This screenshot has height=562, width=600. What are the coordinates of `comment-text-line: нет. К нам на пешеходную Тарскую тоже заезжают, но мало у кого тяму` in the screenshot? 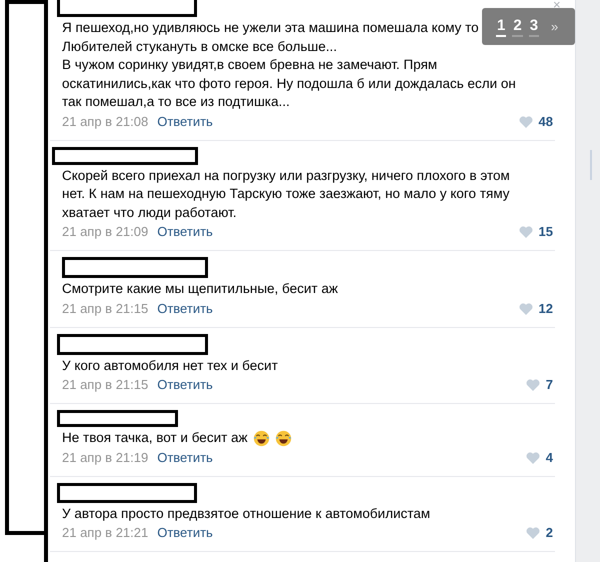 It's located at (286, 194).